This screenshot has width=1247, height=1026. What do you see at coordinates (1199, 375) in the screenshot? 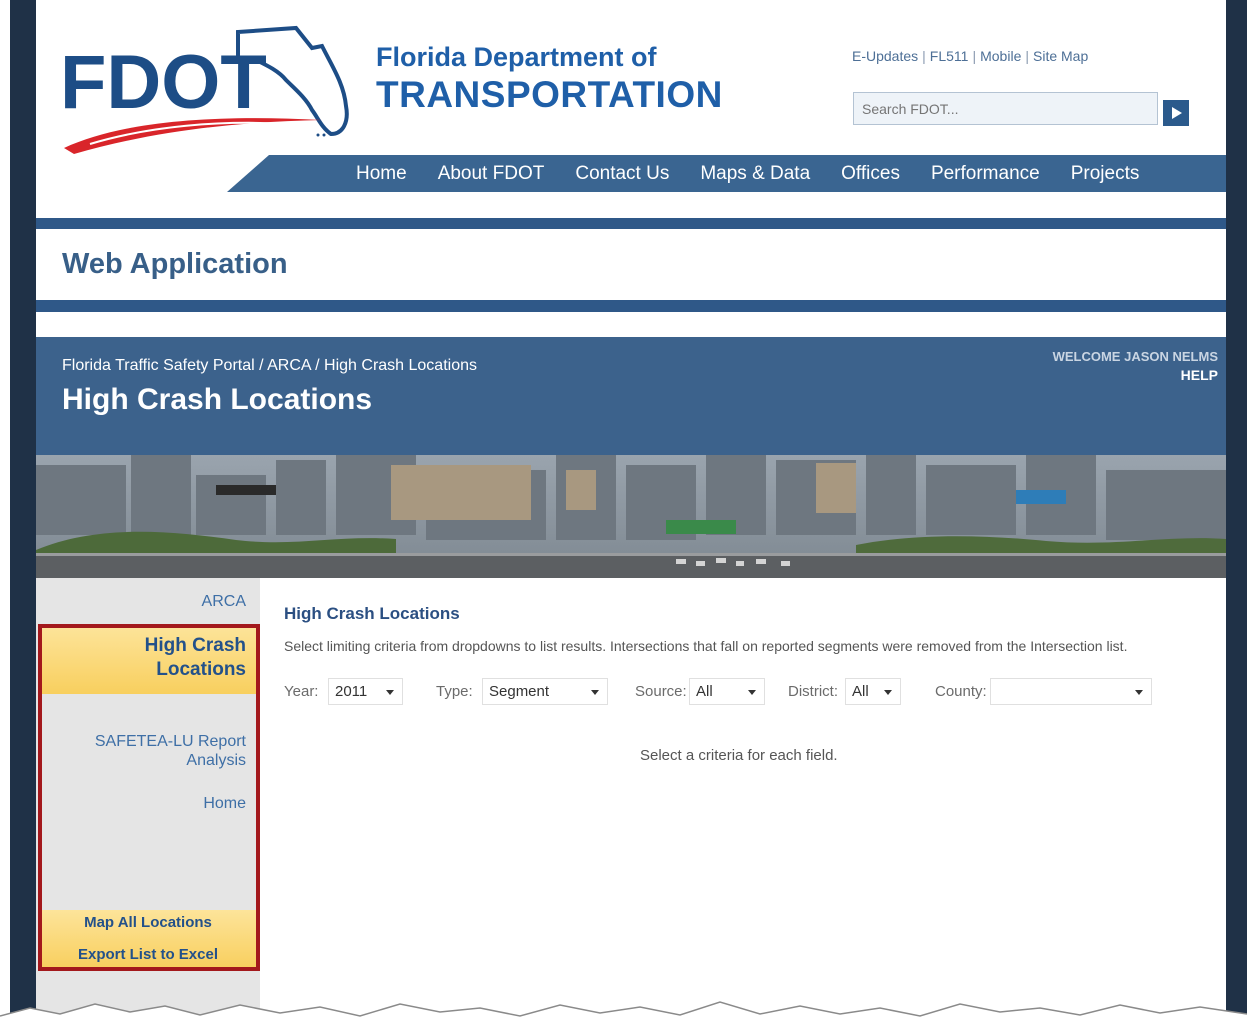
I see `help-link: HELP` at bounding box center [1199, 375].